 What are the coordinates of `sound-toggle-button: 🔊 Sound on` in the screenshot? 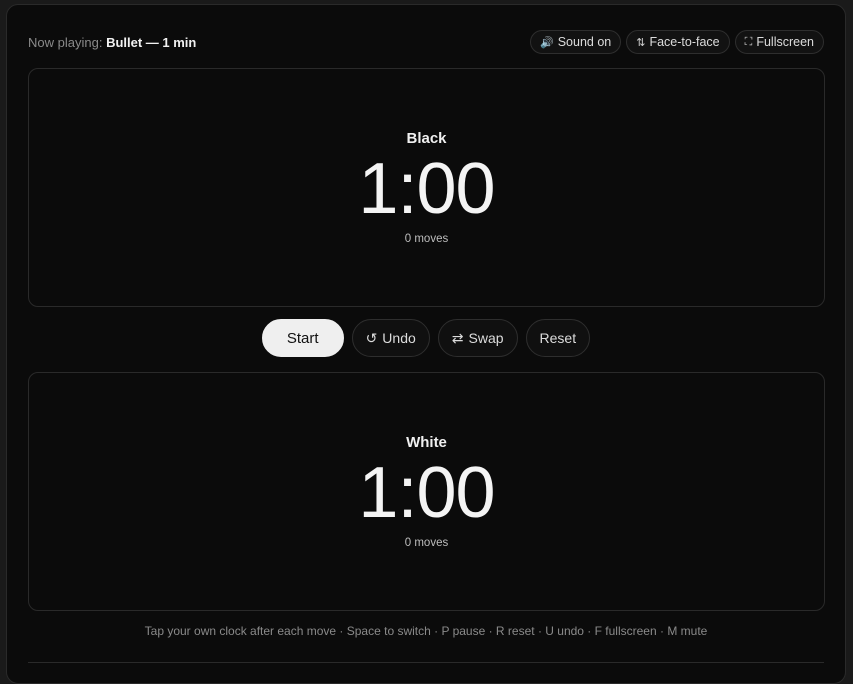 It's located at (576, 42).